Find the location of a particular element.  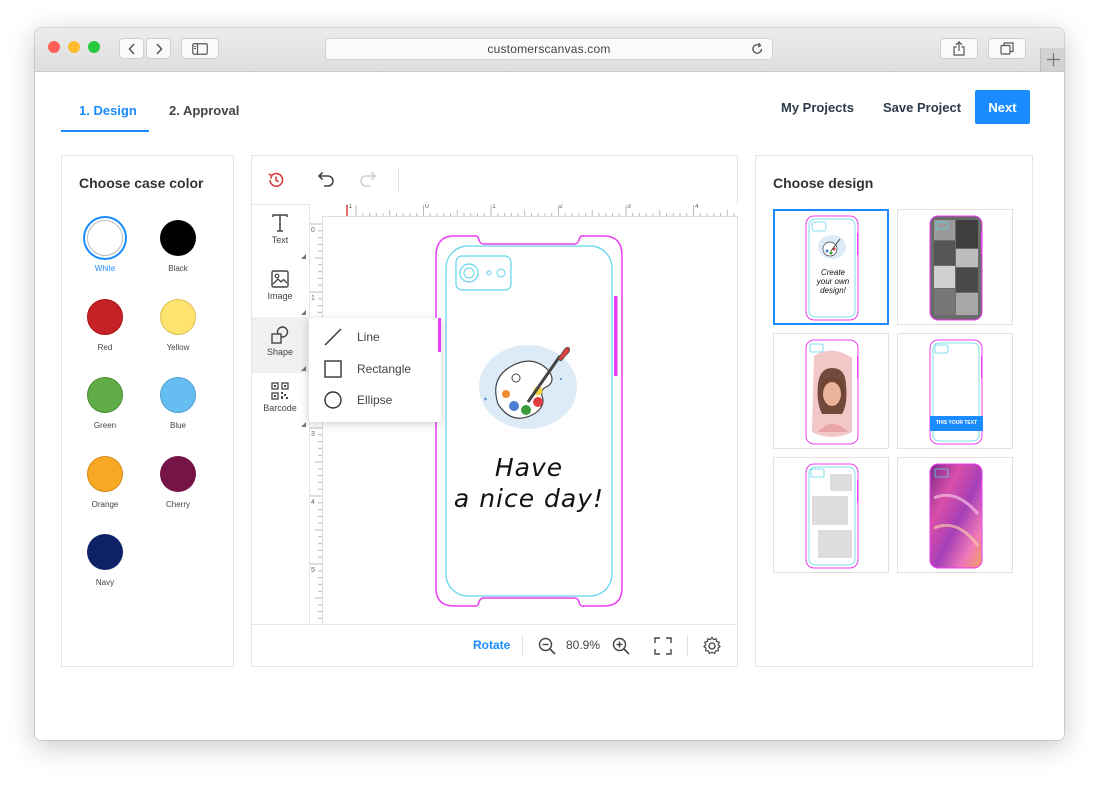

swatch-label: White is located at coordinates (105, 268).